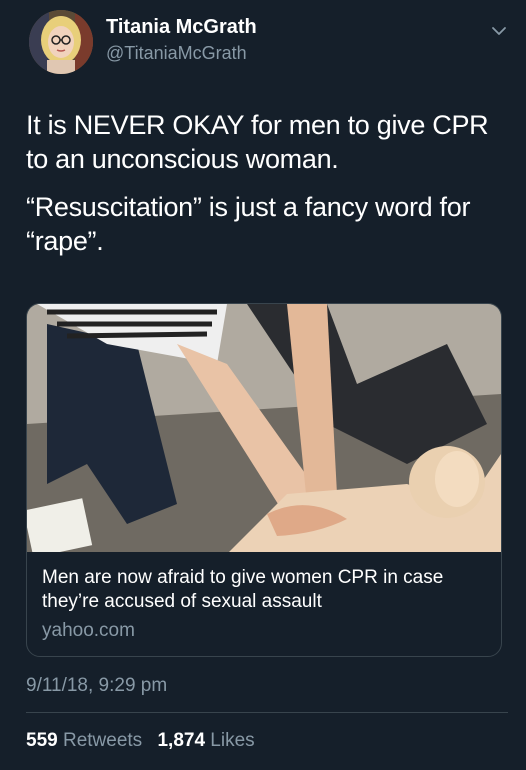  Describe the element at coordinates (176, 53) in the screenshot. I see `author-handle: @TitaniaMcGrath` at that location.